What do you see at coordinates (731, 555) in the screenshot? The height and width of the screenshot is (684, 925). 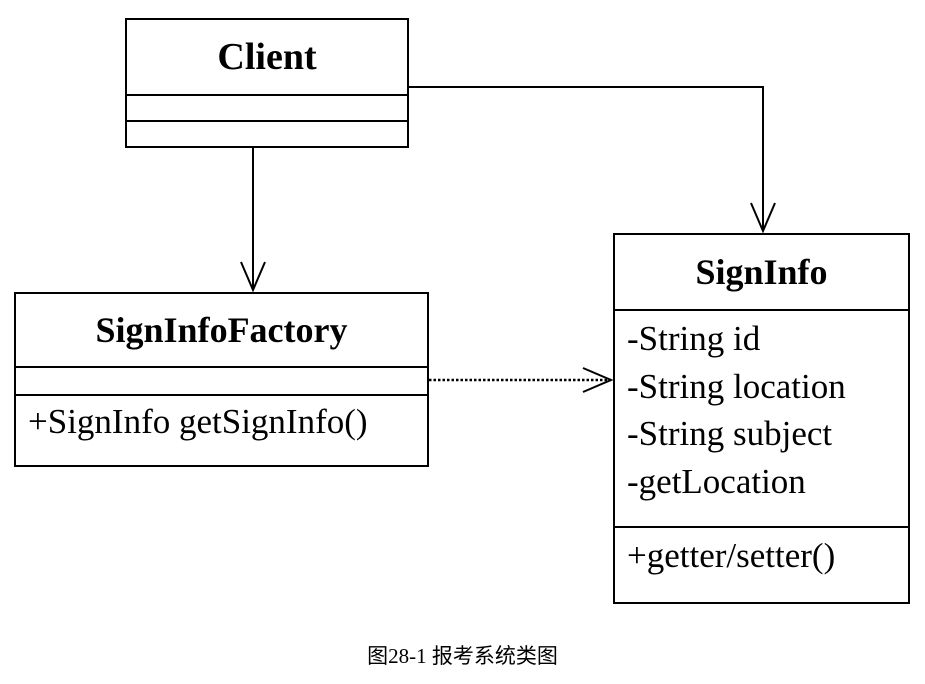 I see `operation: +getter/setter()` at bounding box center [731, 555].